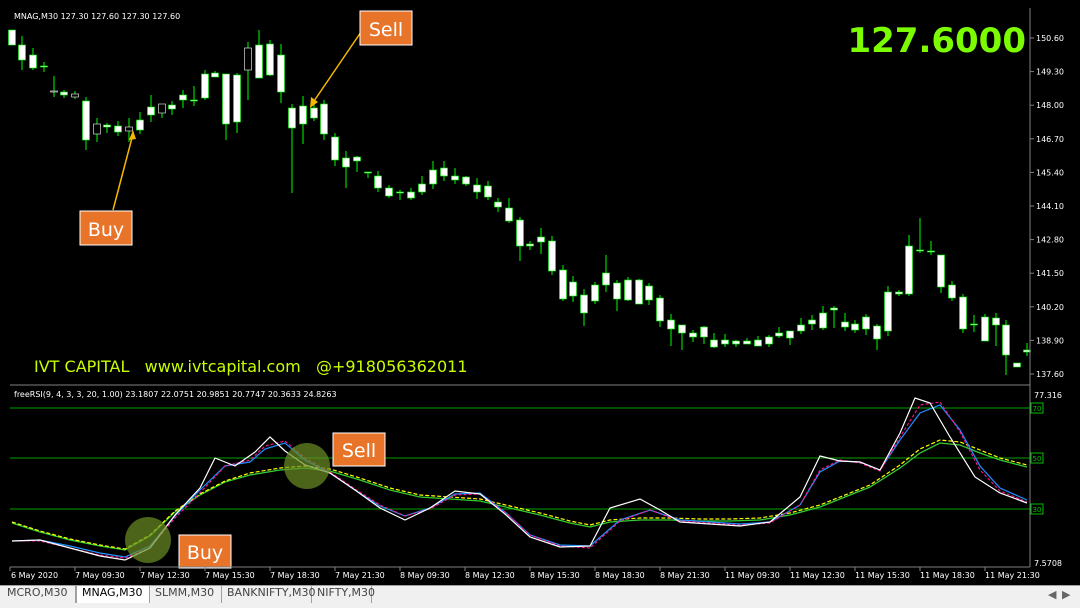 This screenshot has width=1080, height=608. I want to click on tab-slmm: SLMM,M30, so click(186, 594).